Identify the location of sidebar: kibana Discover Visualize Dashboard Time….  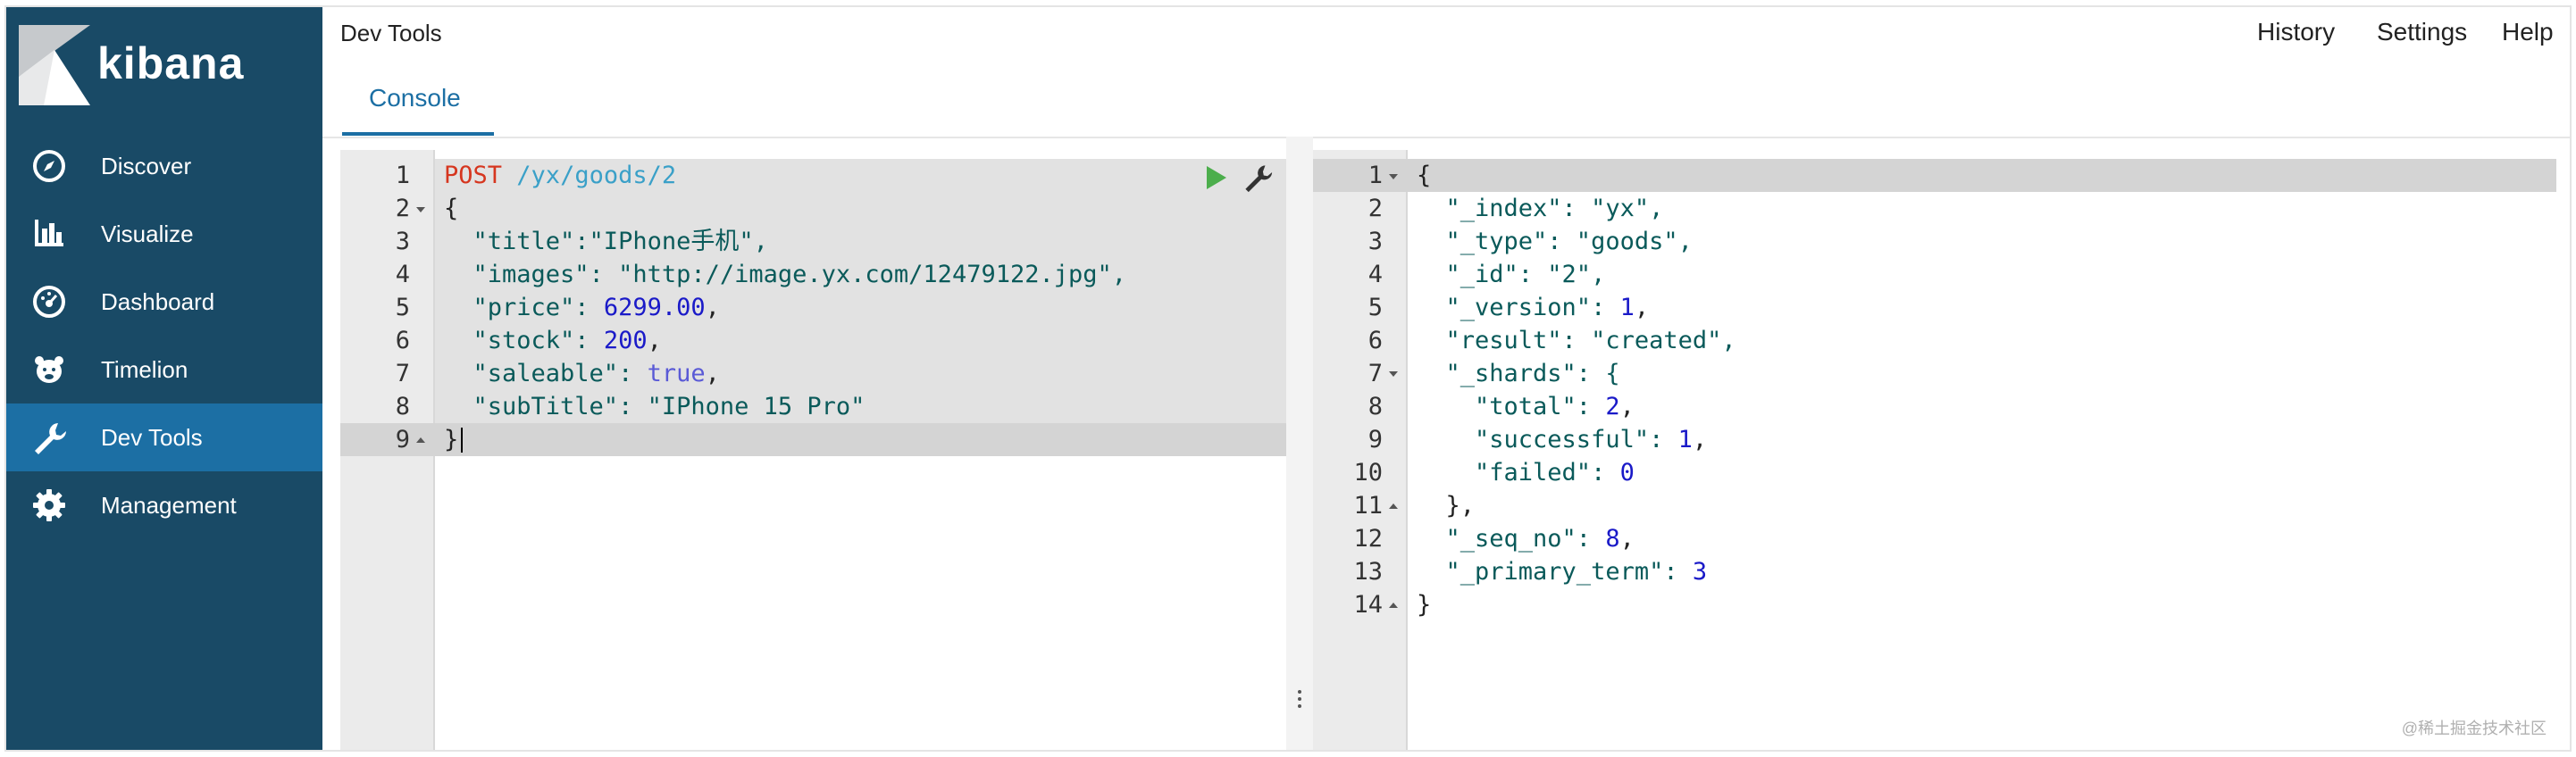
(164, 379).